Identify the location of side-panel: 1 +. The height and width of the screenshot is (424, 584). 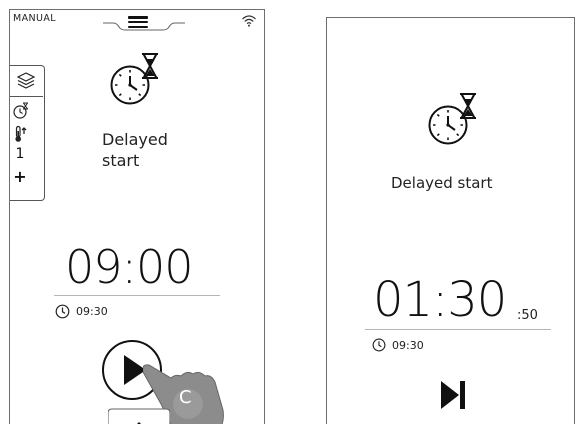
(27, 133).